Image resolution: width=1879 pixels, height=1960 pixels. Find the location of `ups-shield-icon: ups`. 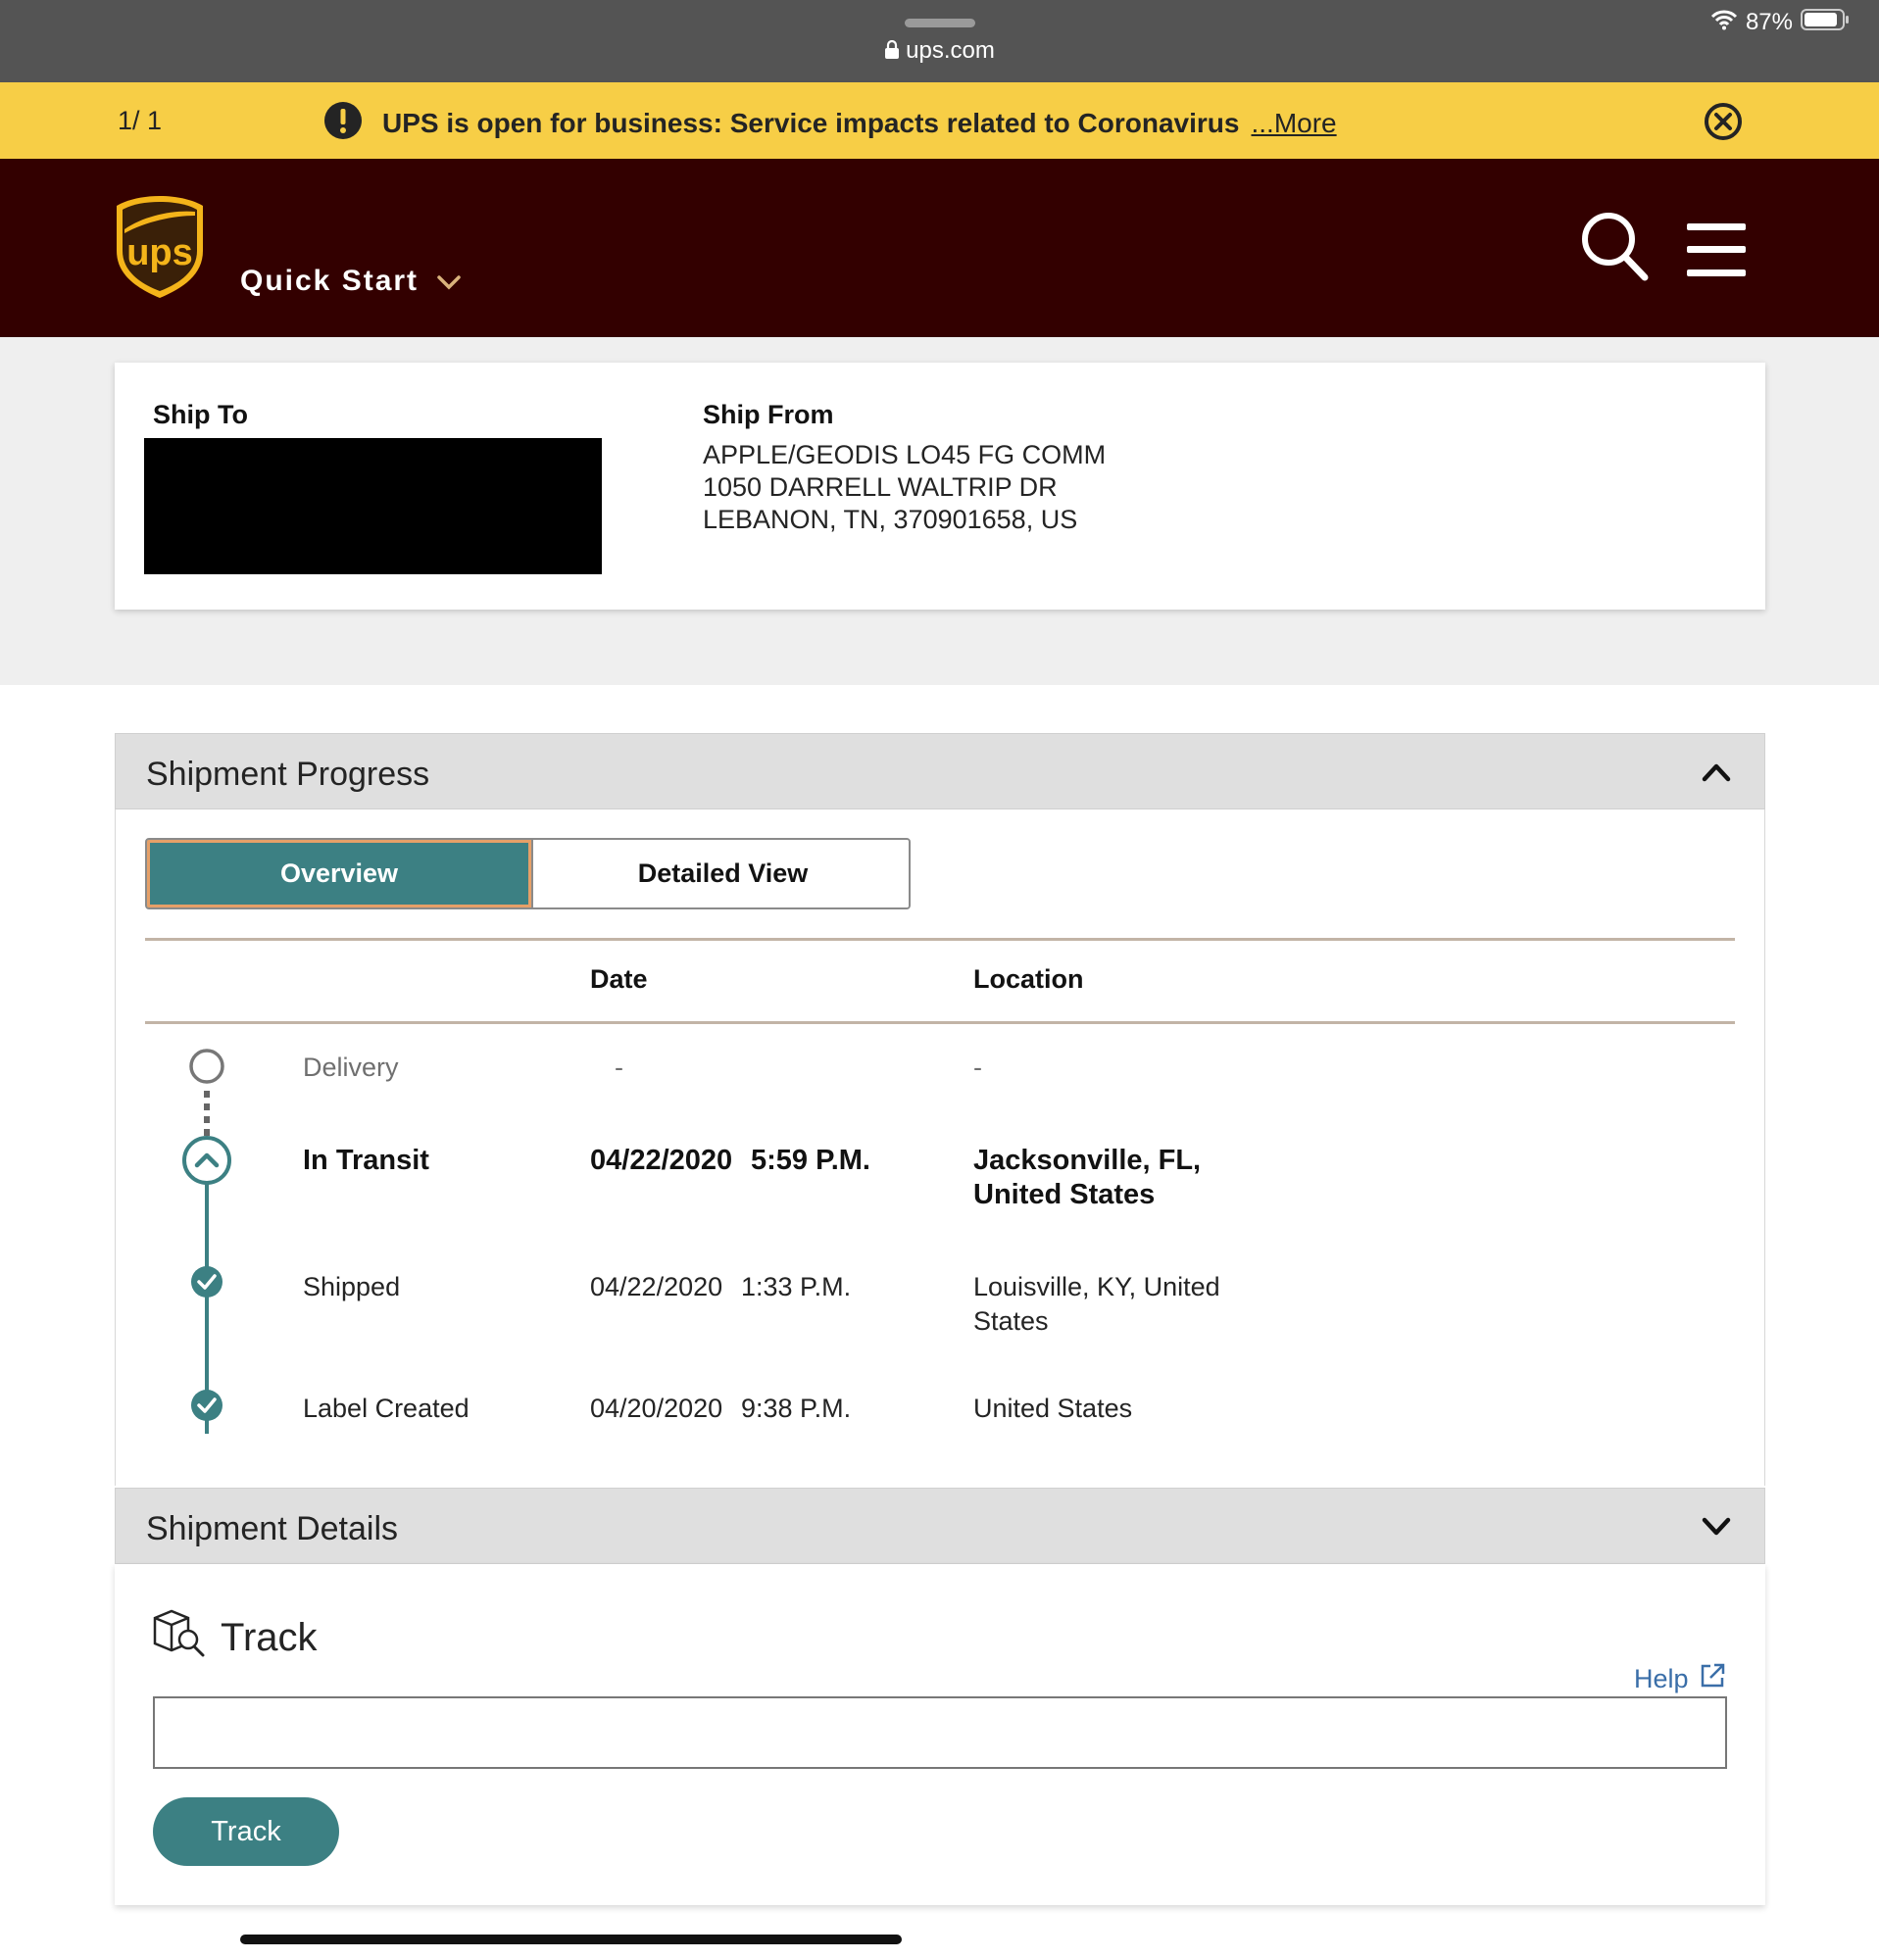

ups-shield-icon: ups is located at coordinates (160, 247).